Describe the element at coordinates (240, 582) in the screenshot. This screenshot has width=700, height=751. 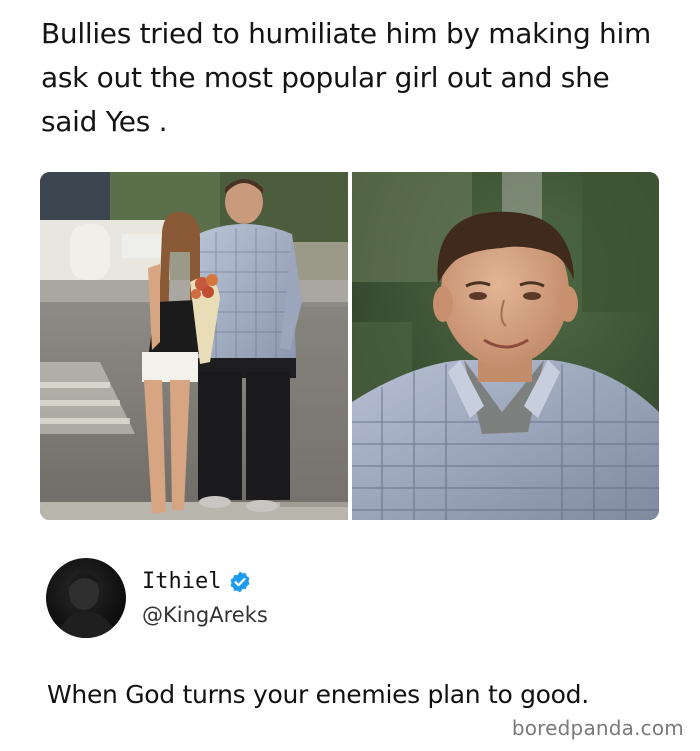
I see `verified-check-icon` at that location.